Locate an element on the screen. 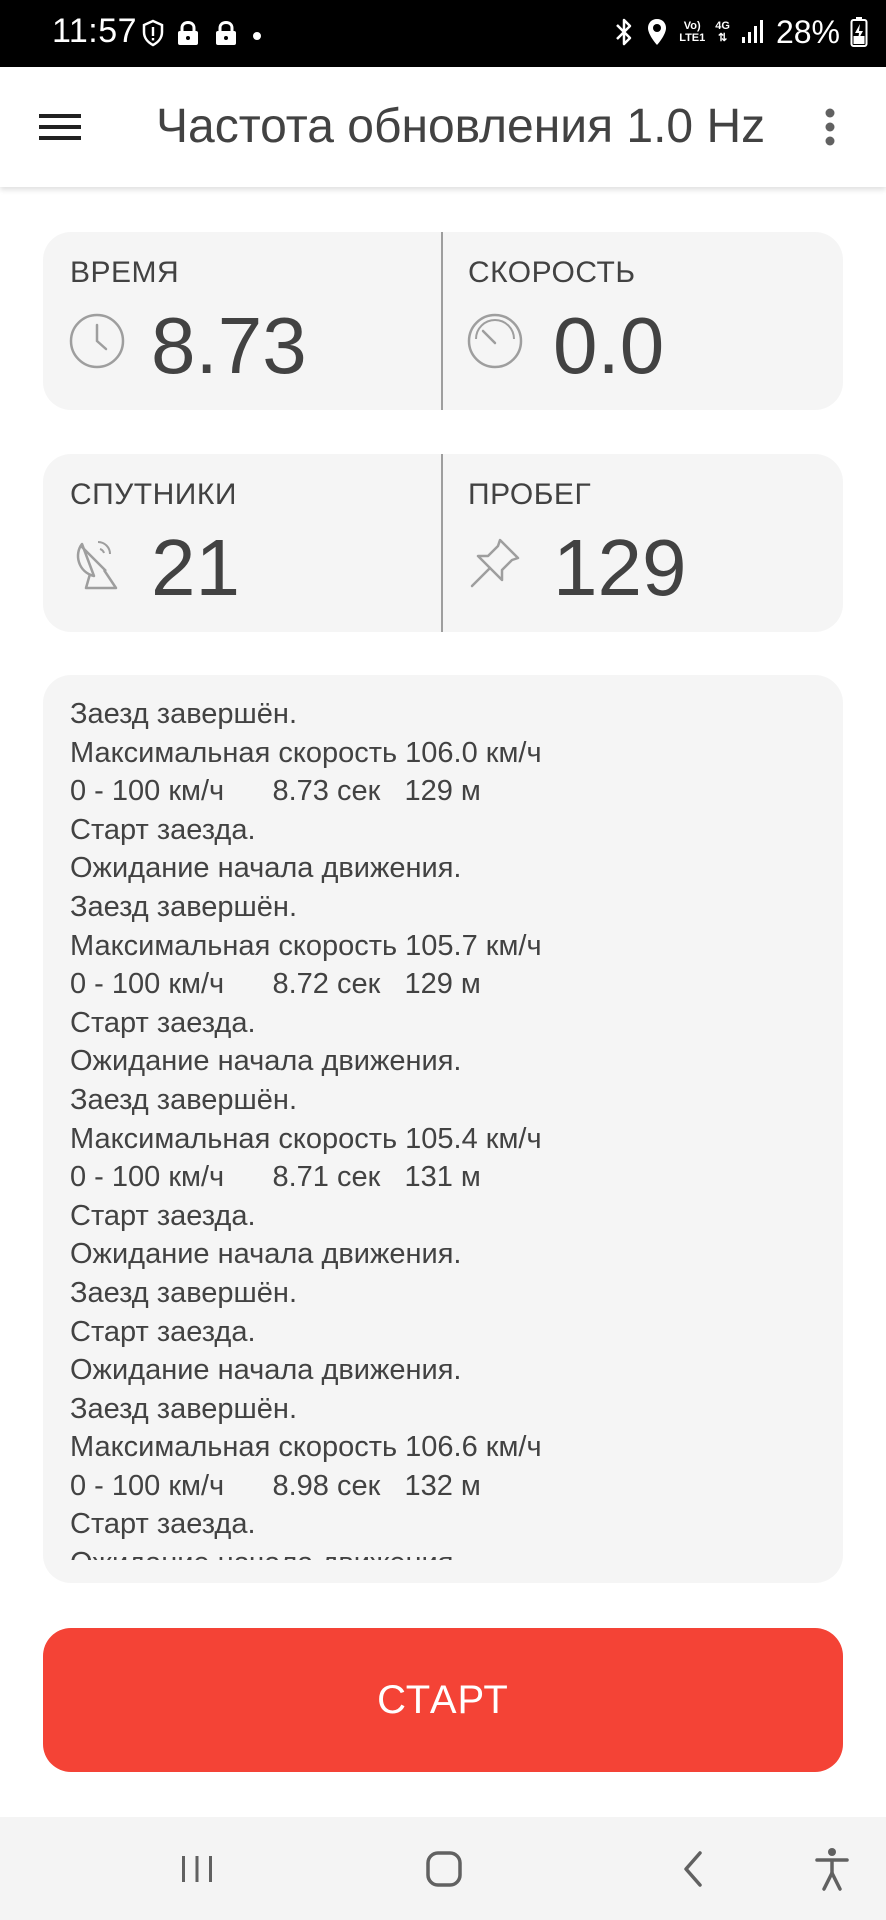 Image resolution: width=886 pixels, height=1920 pixels. log-line: Максимальная скорость 106.6 км/ч is located at coordinates (306, 1447).